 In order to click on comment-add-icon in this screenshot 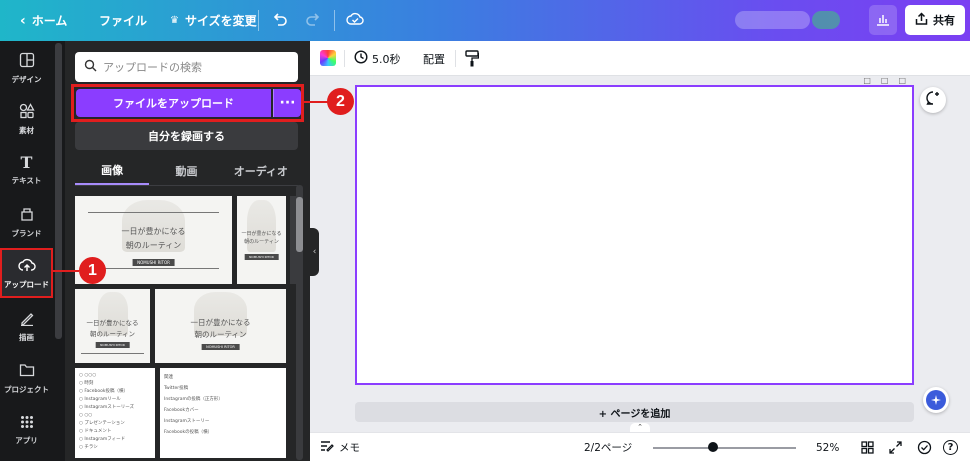, I will do `click(933, 100)`.